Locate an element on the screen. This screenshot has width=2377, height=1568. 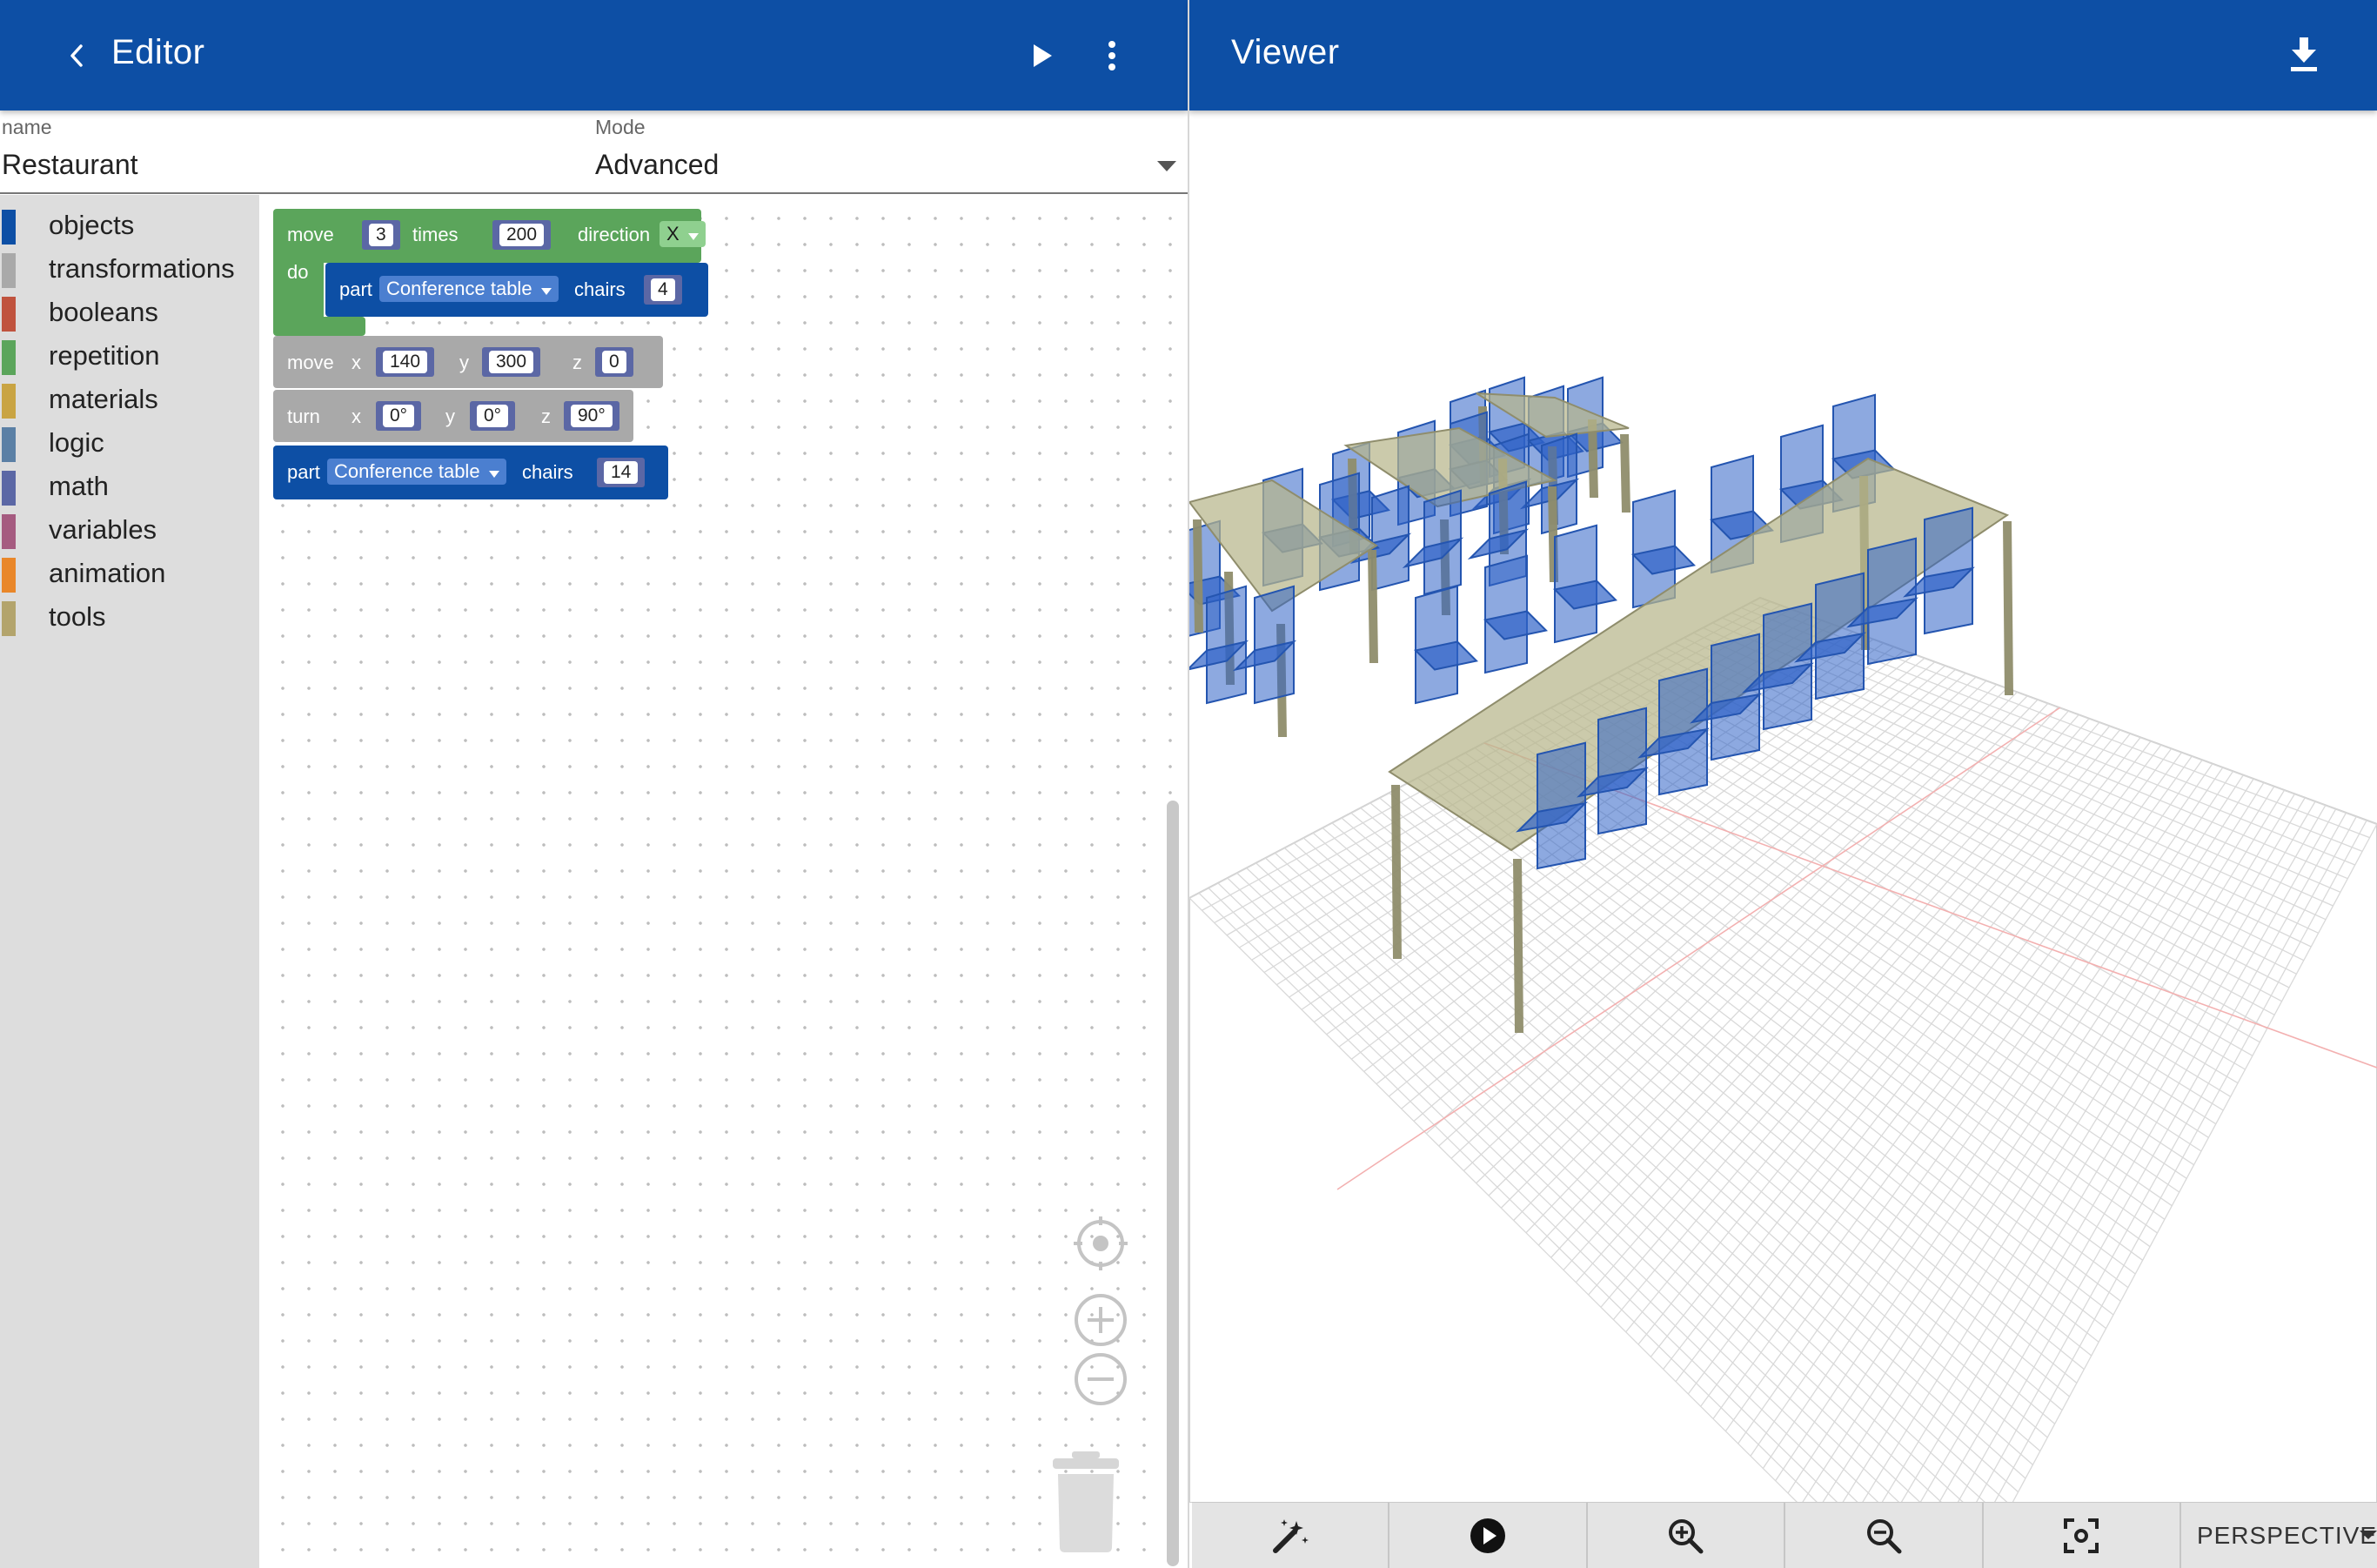
toolbox-category-transformations: transformations is located at coordinates (129, 267).